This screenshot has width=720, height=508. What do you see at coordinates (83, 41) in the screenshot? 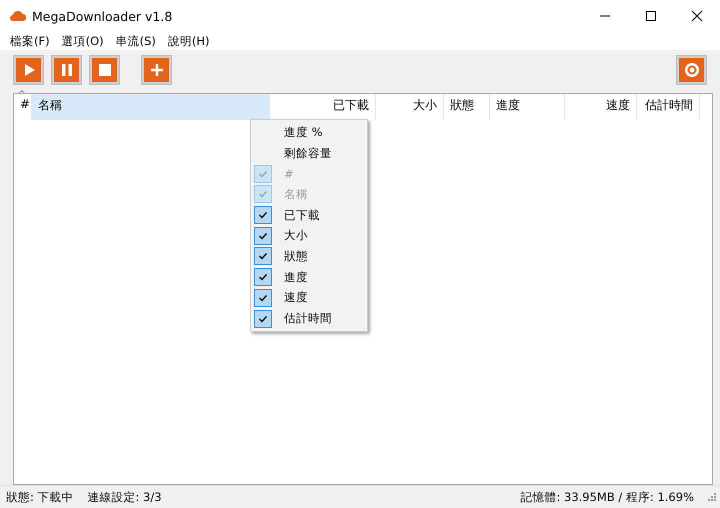
I see `menu-item: 選項(O)` at bounding box center [83, 41].